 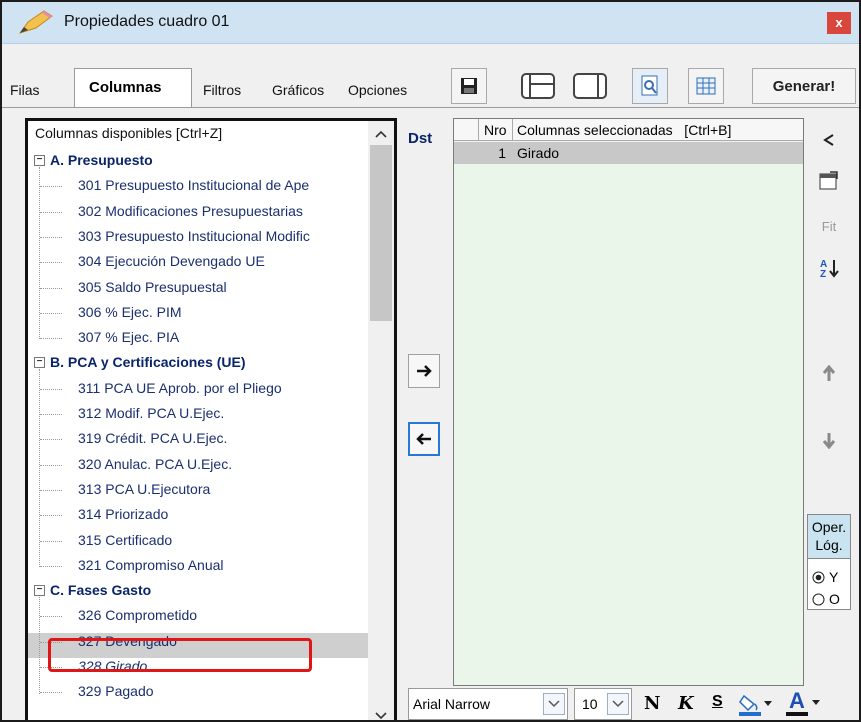 What do you see at coordinates (25, 90) in the screenshot?
I see `tab-filas: Filas` at bounding box center [25, 90].